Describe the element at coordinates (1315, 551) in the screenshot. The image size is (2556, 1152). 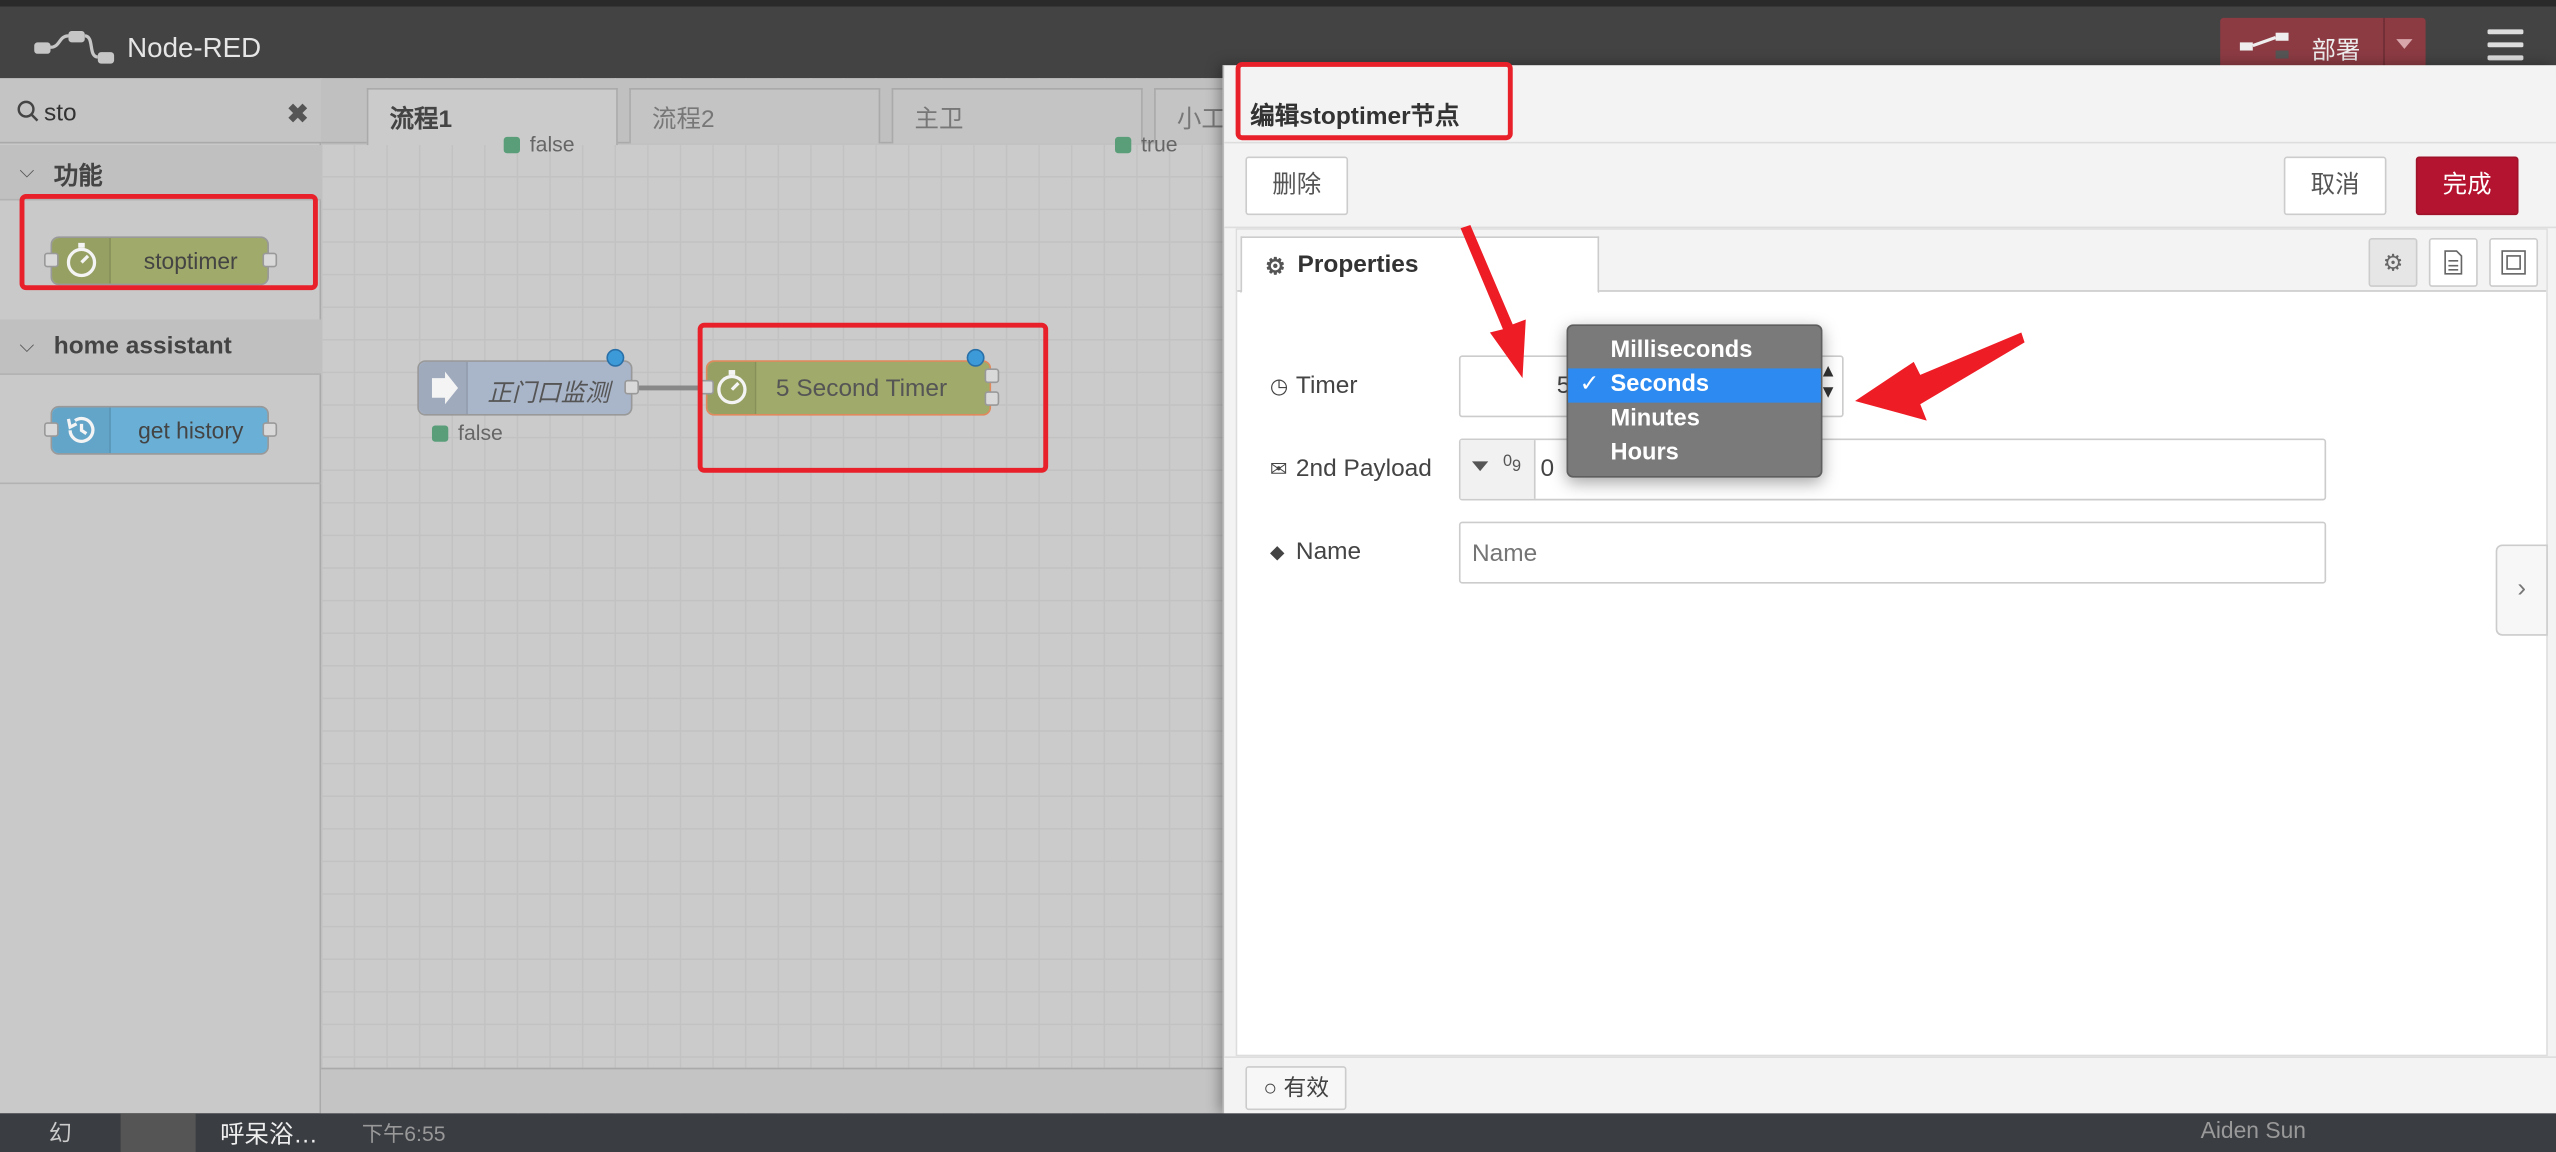
I see `name-label: ⬥ Name` at that location.